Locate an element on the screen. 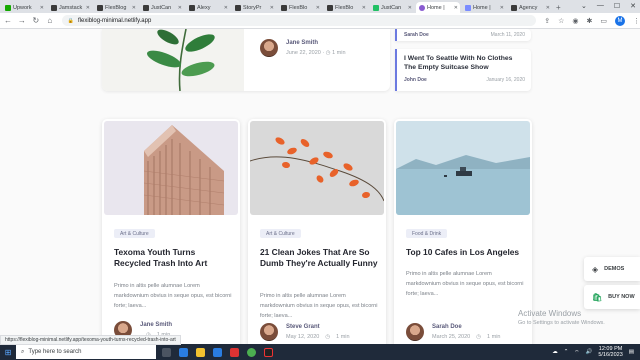 The width and height of the screenshot is (640, 360). minimize-icon: — is located at coordinates (600, 6).